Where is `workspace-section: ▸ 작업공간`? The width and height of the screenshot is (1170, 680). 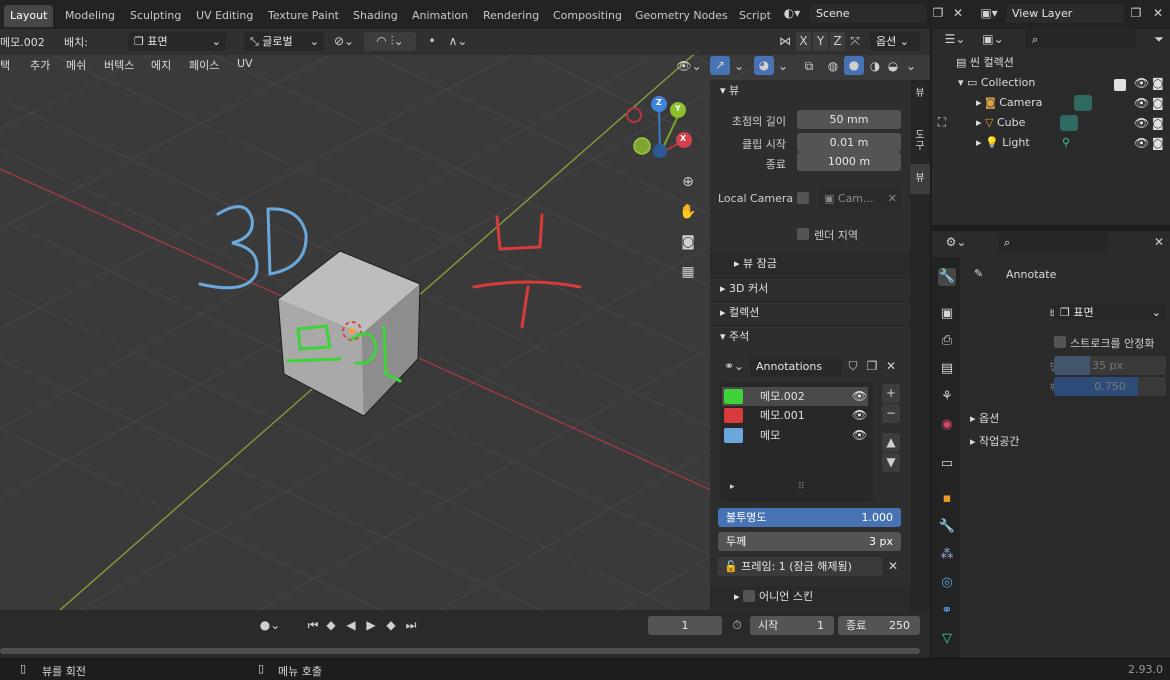
workspace-section: ▸ 작업공간 is located at coordinates (995, 441).